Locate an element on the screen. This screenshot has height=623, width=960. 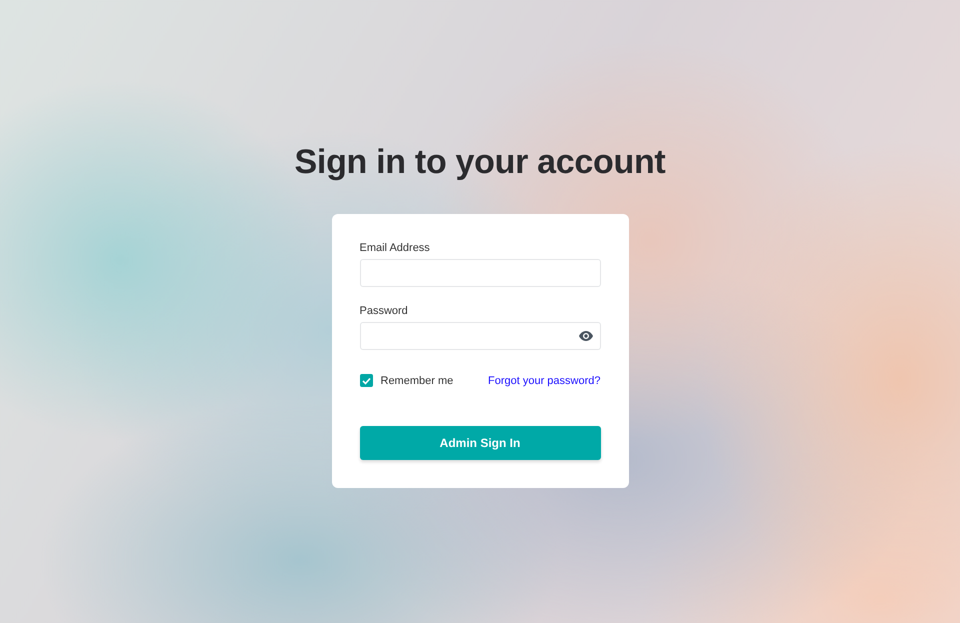
checkbox is located at coordinates (366, 380).